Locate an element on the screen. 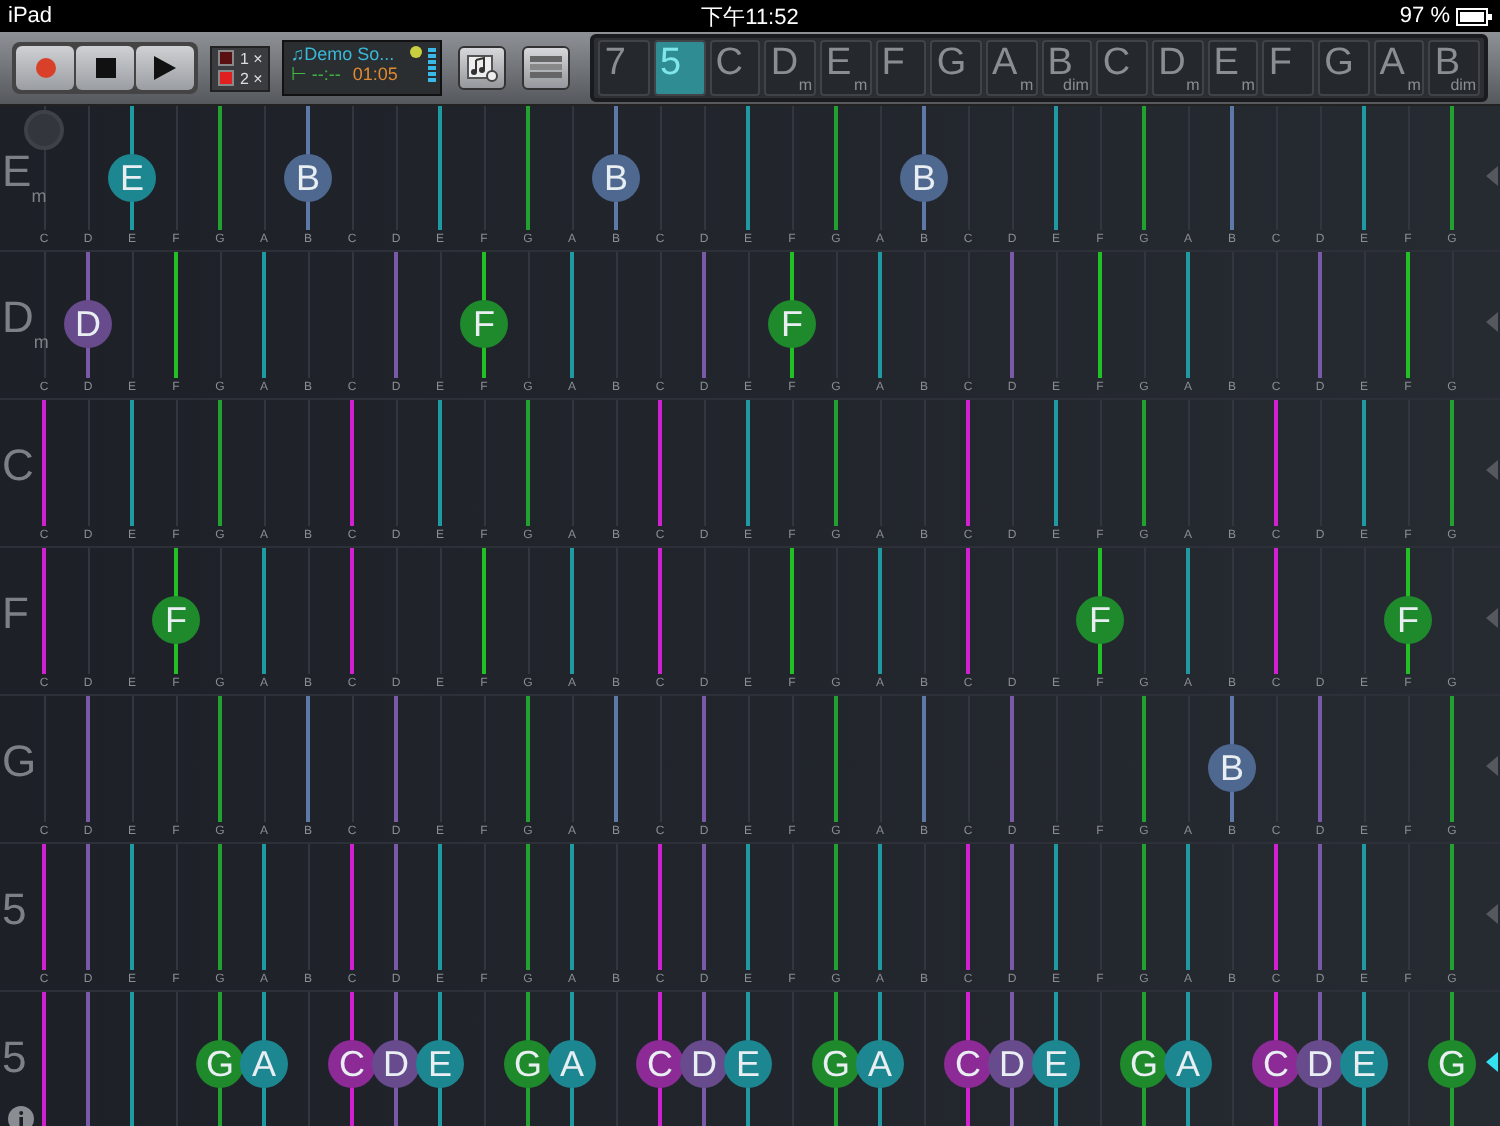 The image size is (1500, 1126). lane-arrow-icon is located at coordinates (1492, 1062).